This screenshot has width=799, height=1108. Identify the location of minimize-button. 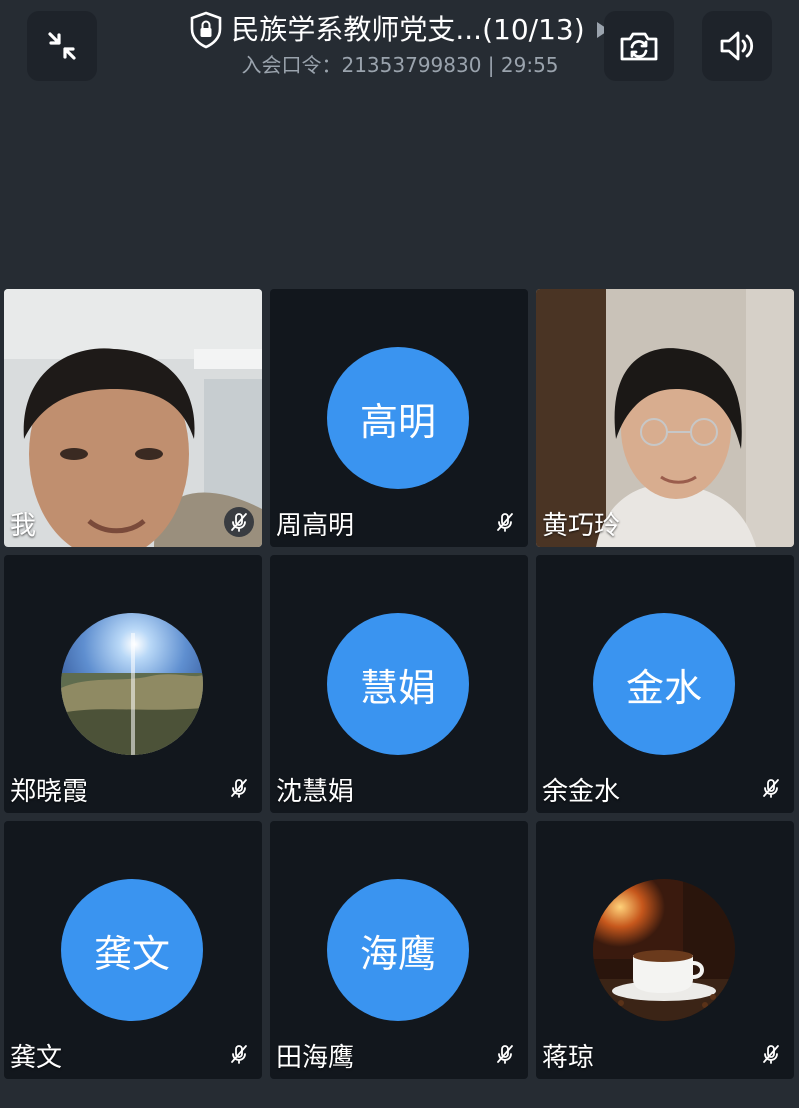
(62, 46).